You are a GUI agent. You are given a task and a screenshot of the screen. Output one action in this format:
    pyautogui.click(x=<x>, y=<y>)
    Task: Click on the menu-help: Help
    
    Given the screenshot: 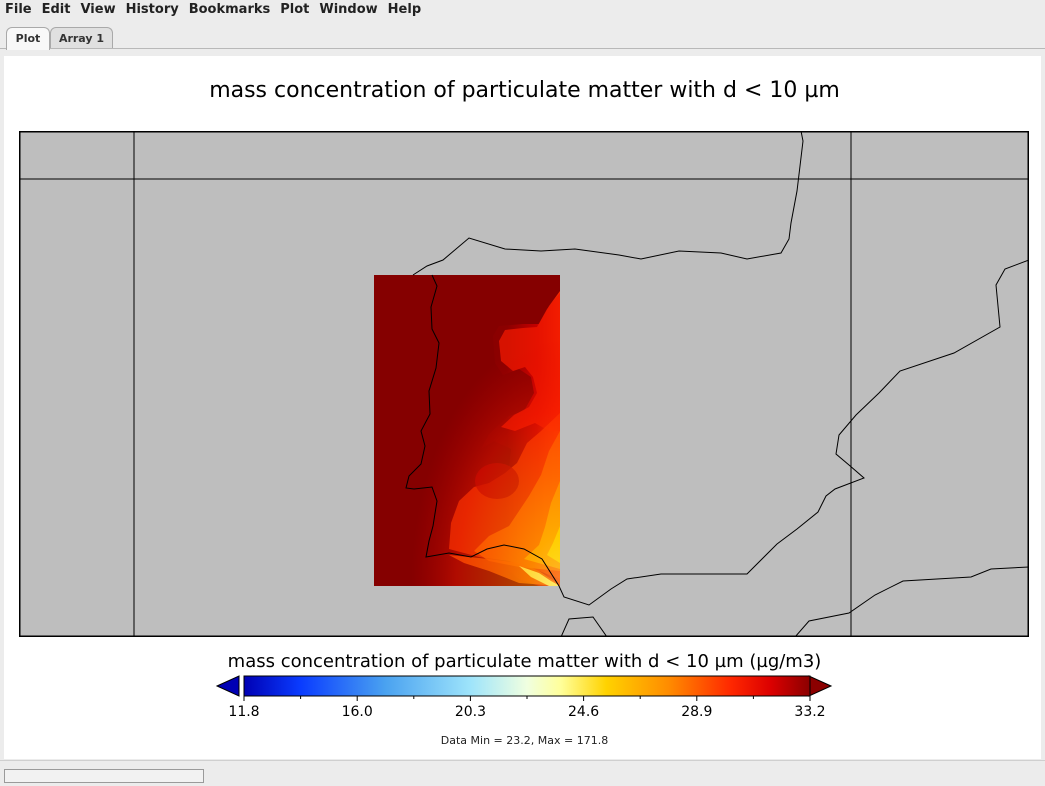 What is the action you would take?
    pyautogui.click(x=404, y=10)
    